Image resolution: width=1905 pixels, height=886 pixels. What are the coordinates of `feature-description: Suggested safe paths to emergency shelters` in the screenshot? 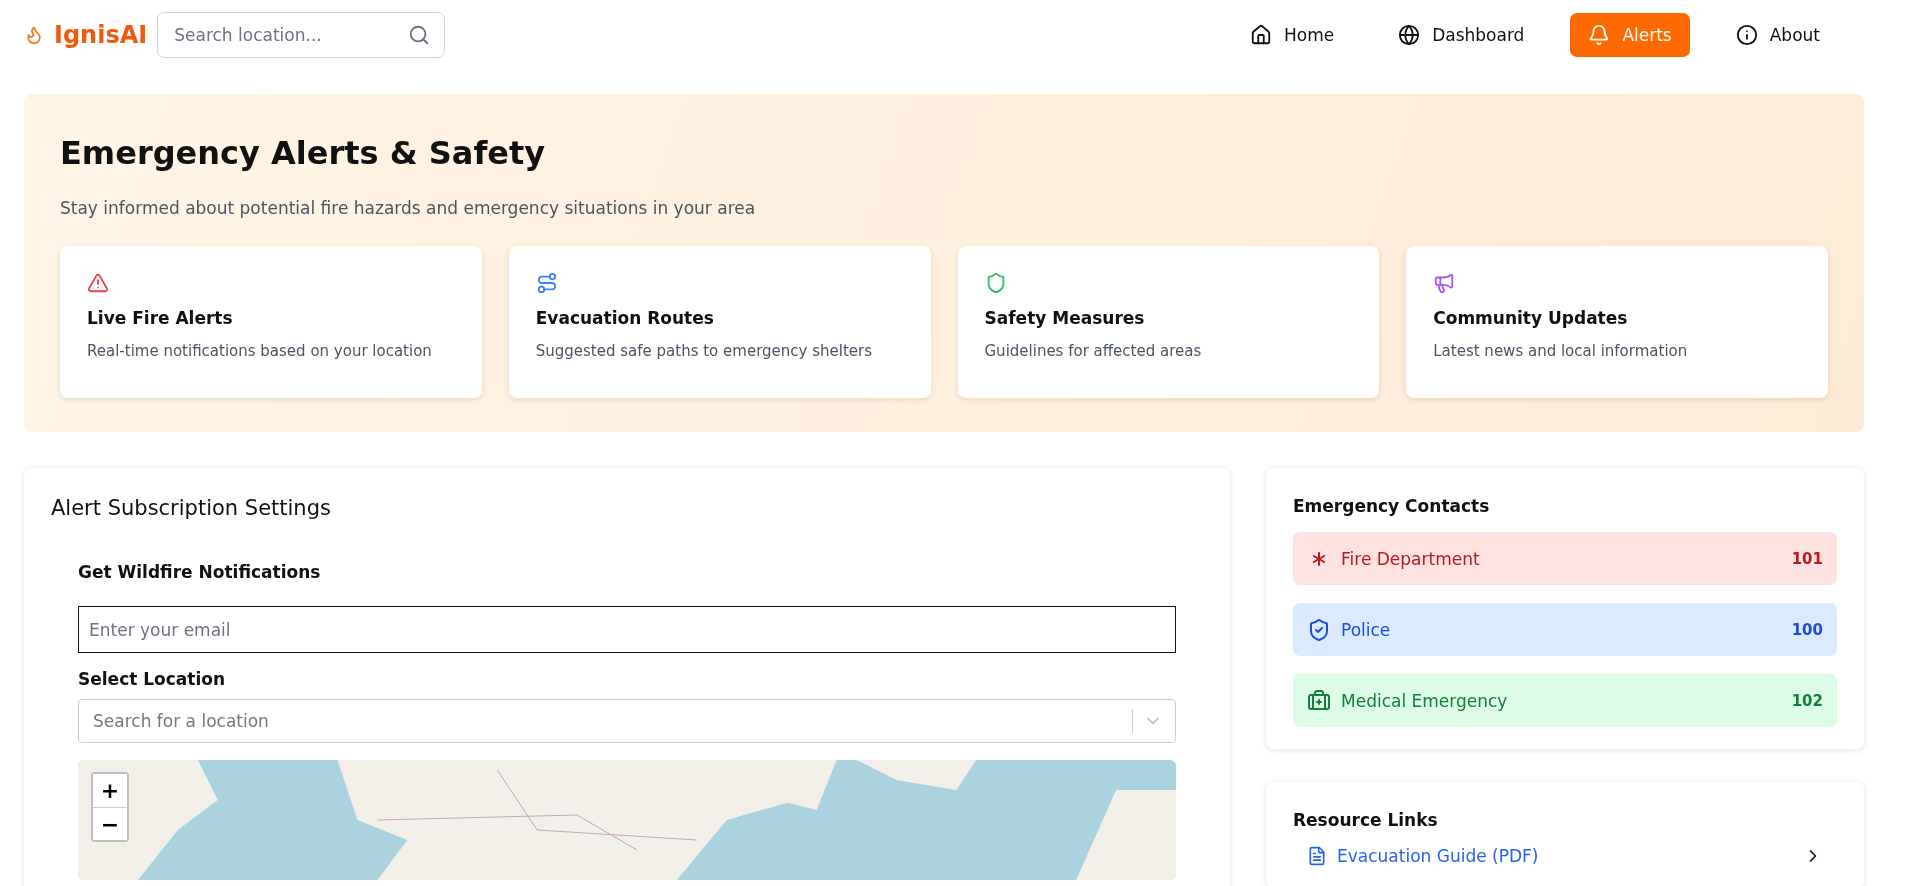 It's located at (704, 351).